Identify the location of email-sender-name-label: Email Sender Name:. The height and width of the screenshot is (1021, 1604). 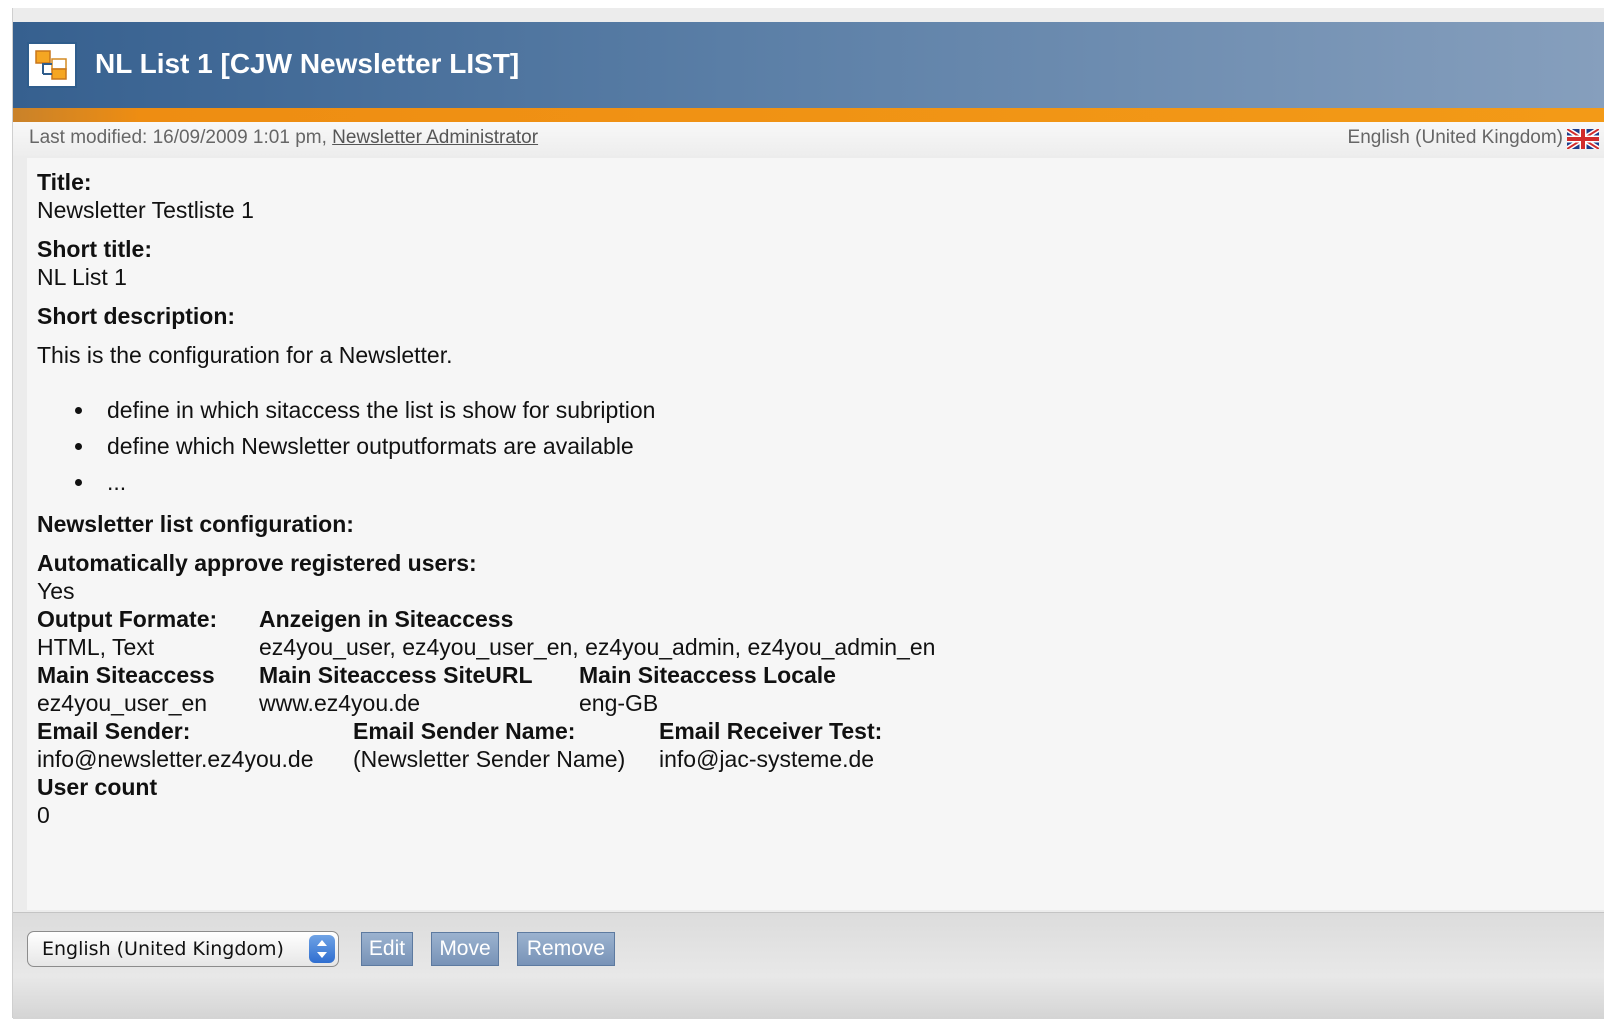
(464, 731).